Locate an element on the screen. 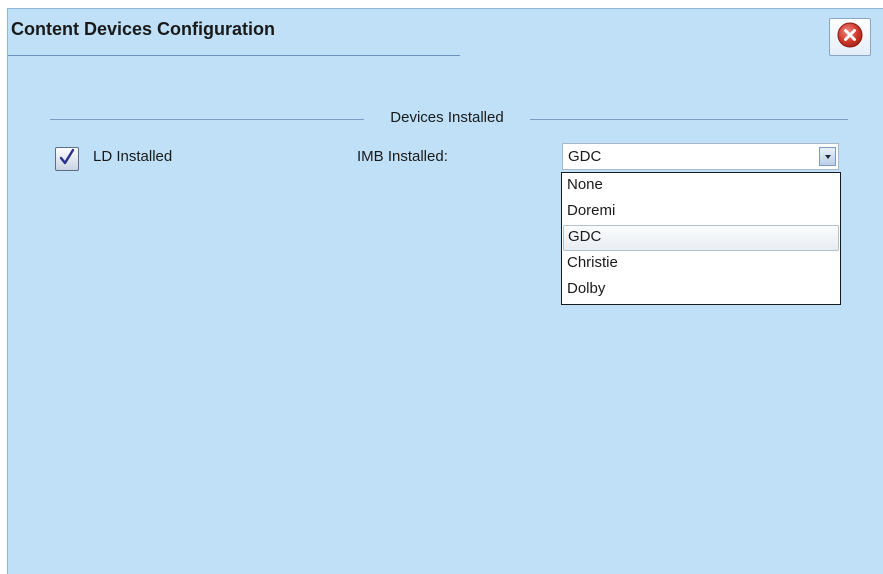  dropdown-button is located at coordinates (827, 156).